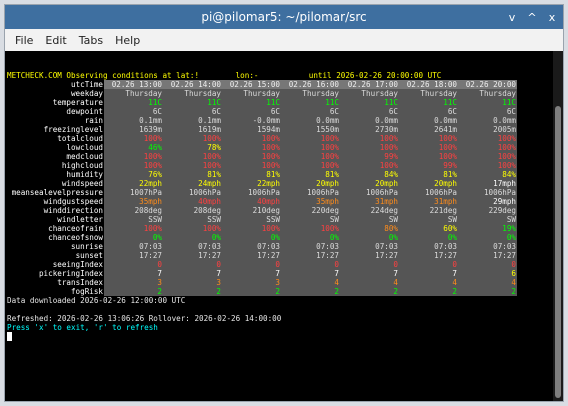 This screenshot has height=406, width=568. What do you see at coordinates (192, 237) in the screenshot?
I see `forecast-cell: 0%` at bounding box center [192, 237].